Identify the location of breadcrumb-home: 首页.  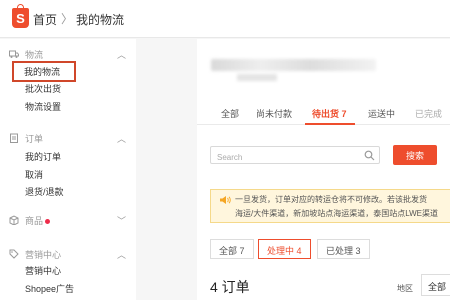
(45, 19).